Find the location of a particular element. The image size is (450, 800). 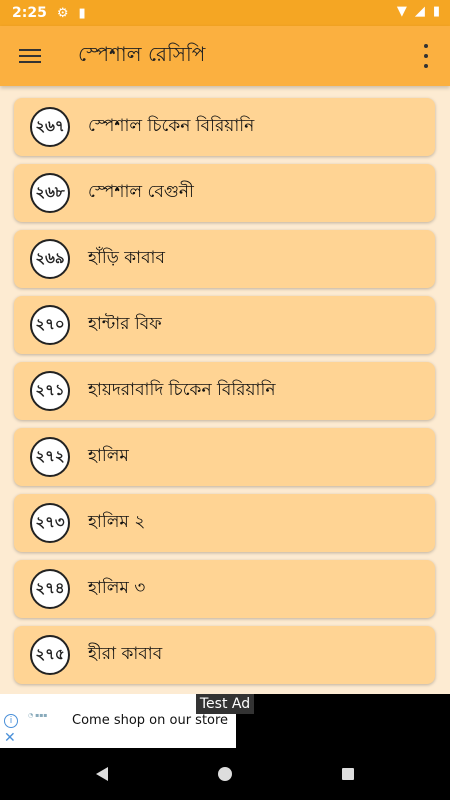

menu-button is located at coordinates (30, 56).